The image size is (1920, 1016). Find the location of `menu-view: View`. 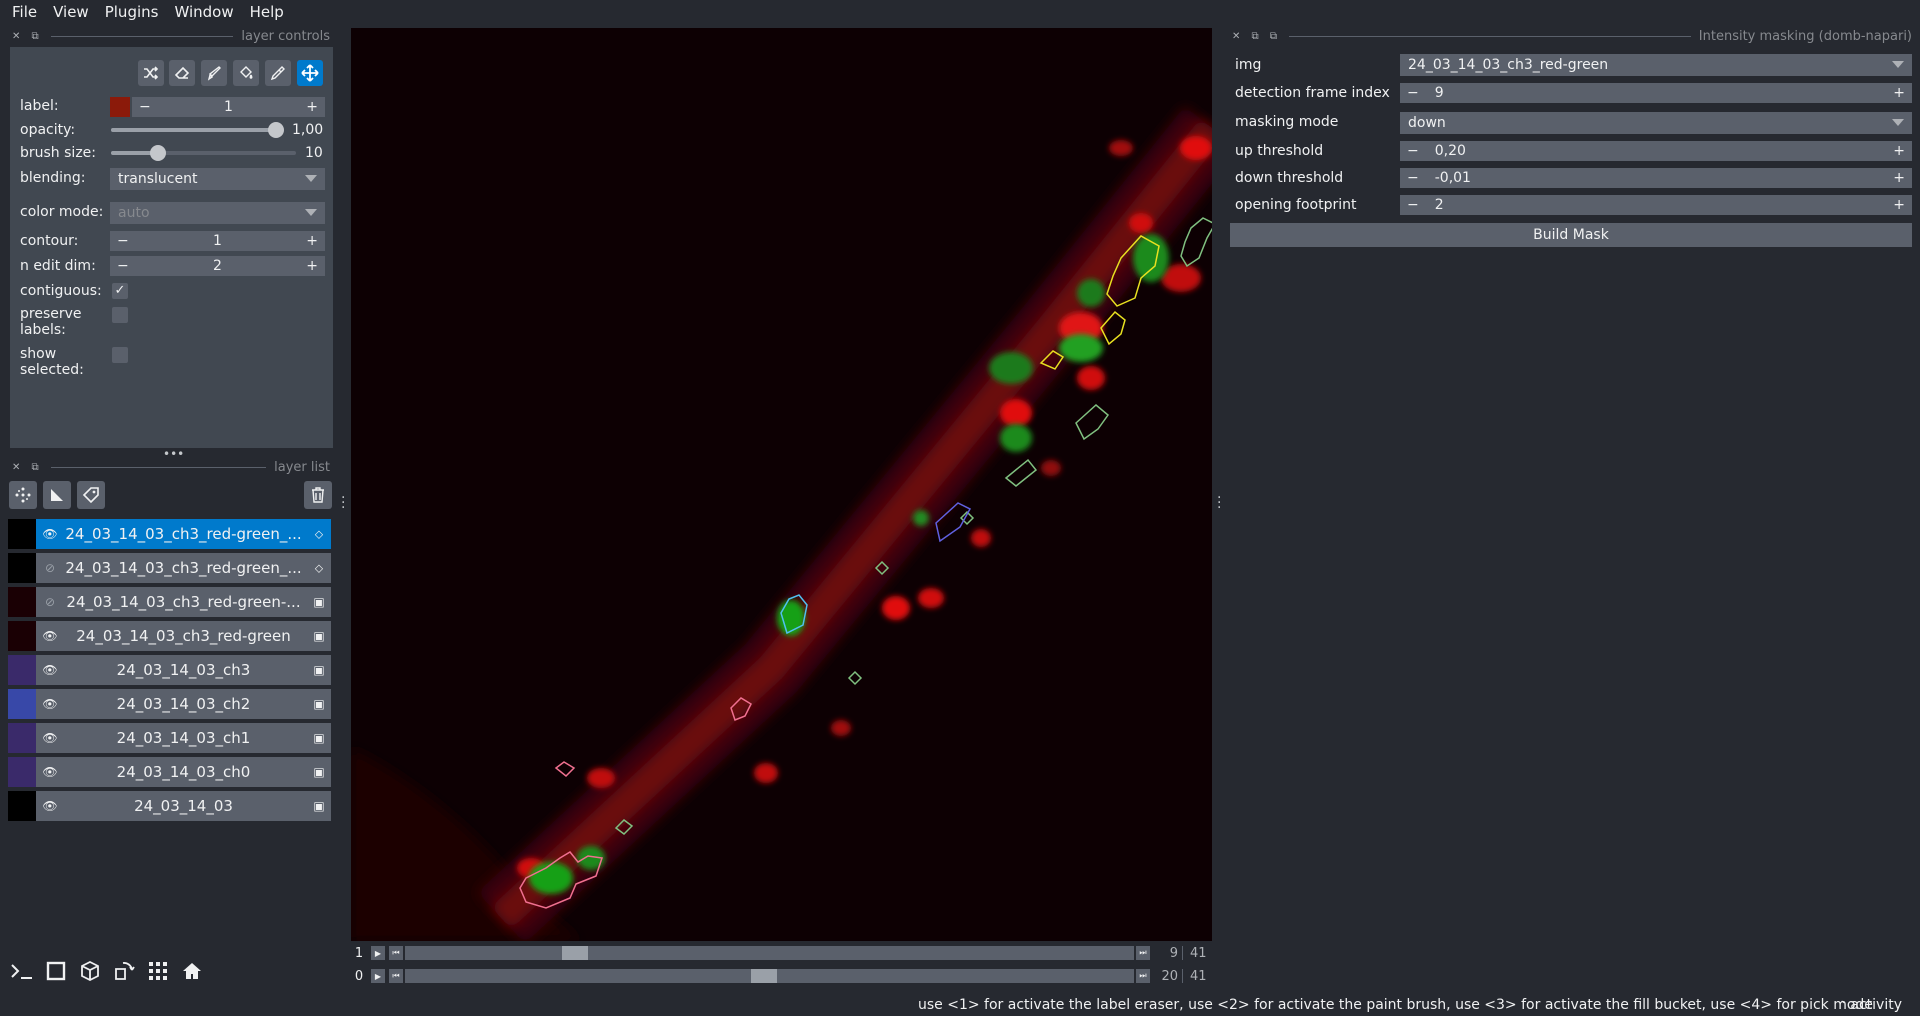

menu-view: View is located at coordinates (71, 12).